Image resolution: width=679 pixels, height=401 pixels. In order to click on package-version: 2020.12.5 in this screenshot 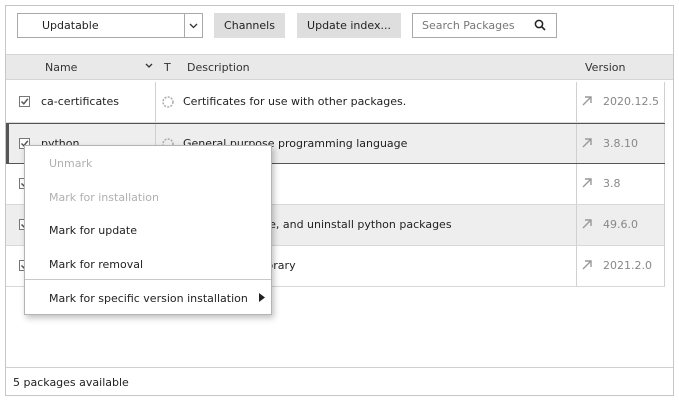, I will do `click(631, 101)`.